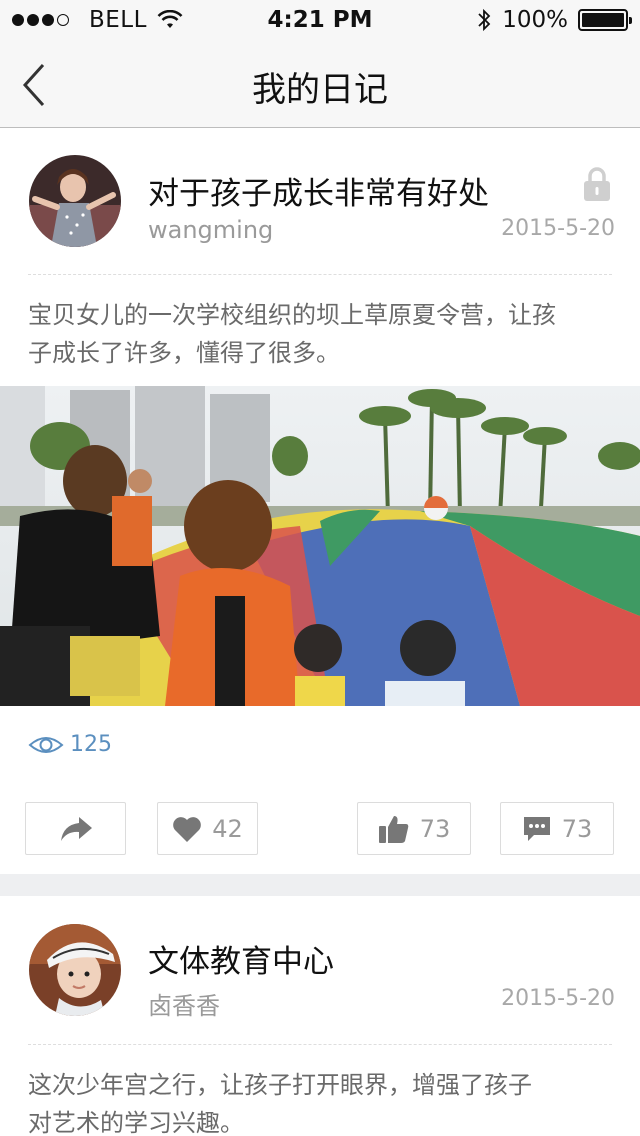  Describe the element at coordinates (577, 828) in the screenshot. I see `comment-count: 73` at that location.